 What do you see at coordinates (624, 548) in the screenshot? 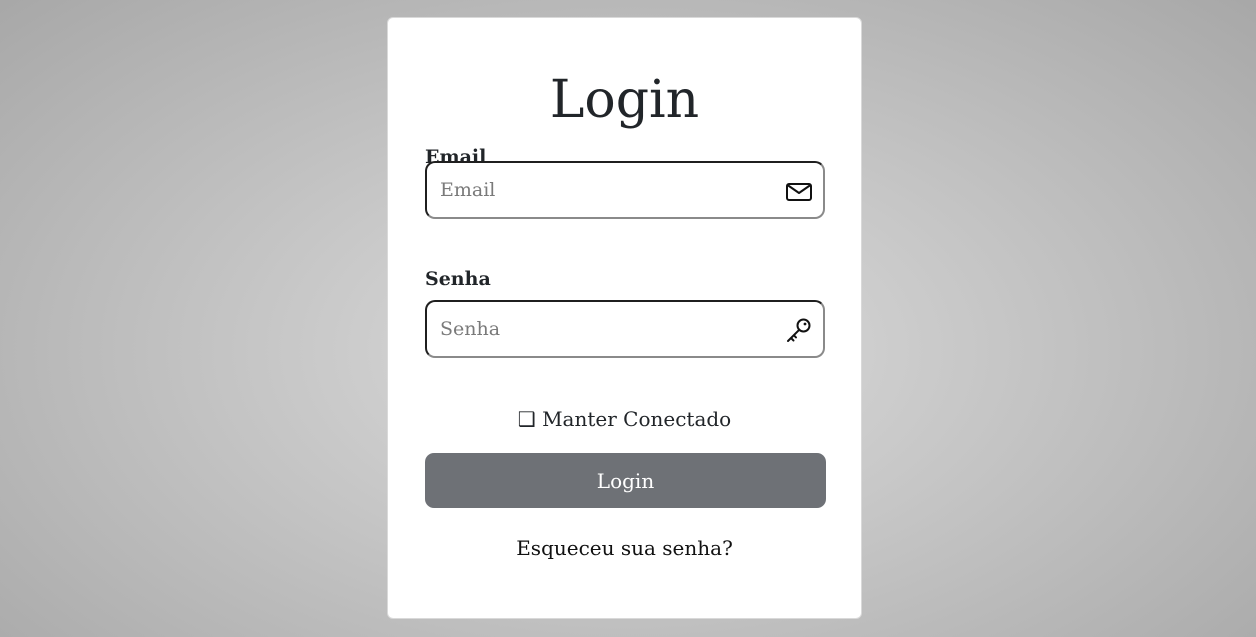
I see `forgot-password-link: Esqueceu sua senha?` at bounding box center [624, 548].